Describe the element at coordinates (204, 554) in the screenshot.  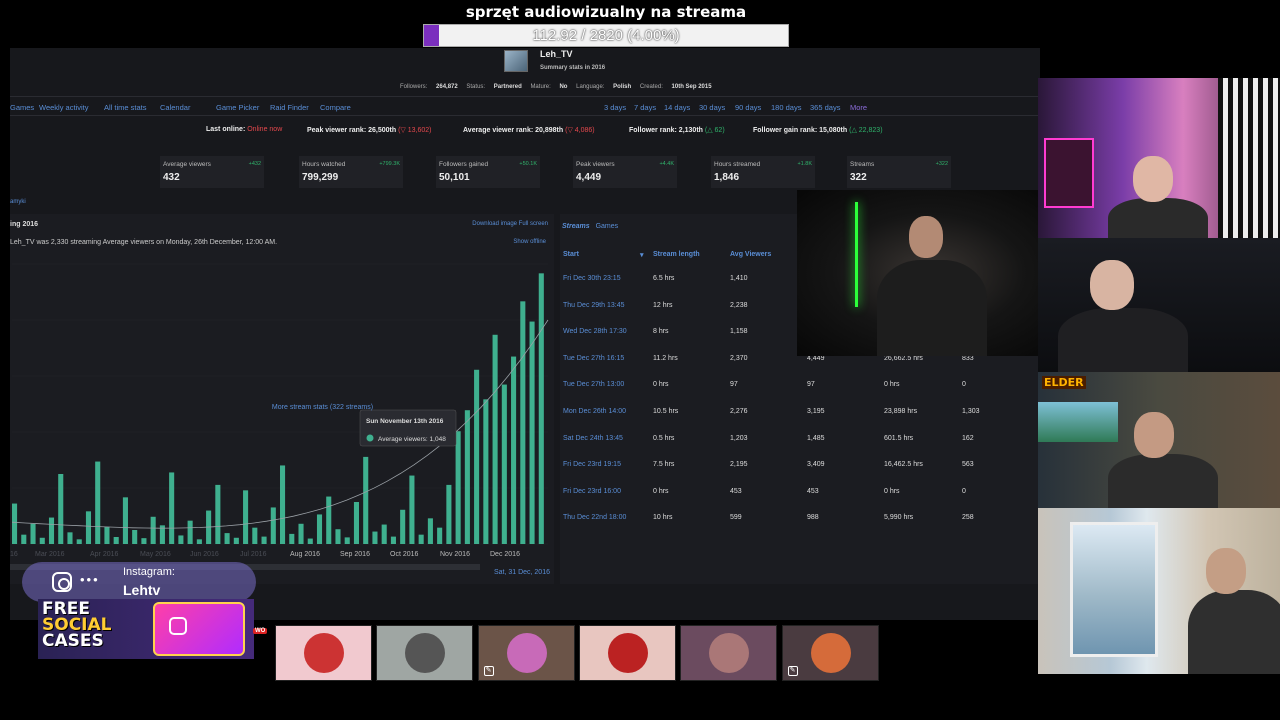
I see `x-tick-label: Jun 2016` at that location.